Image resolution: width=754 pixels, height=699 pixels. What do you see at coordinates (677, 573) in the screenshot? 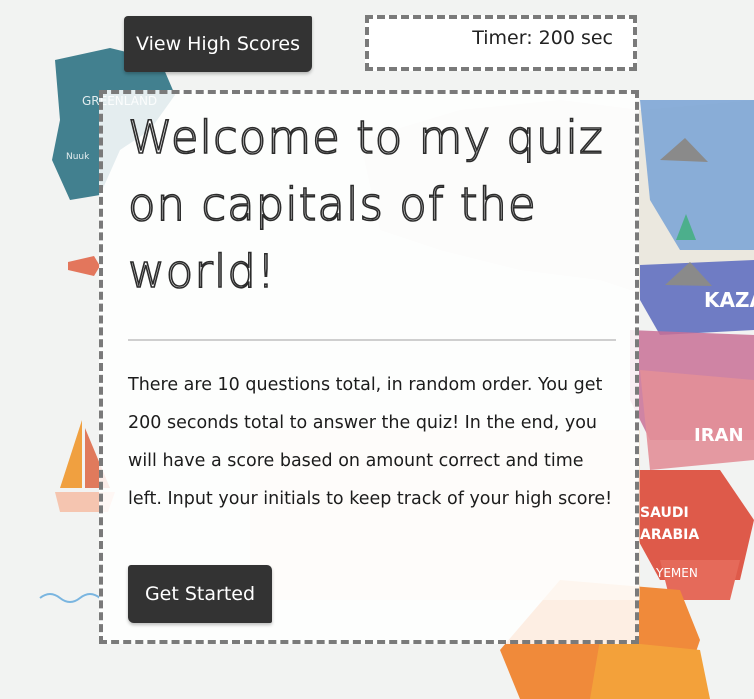
I see `map-label-yemen: YEMEN` at bounding box center [677, 573].